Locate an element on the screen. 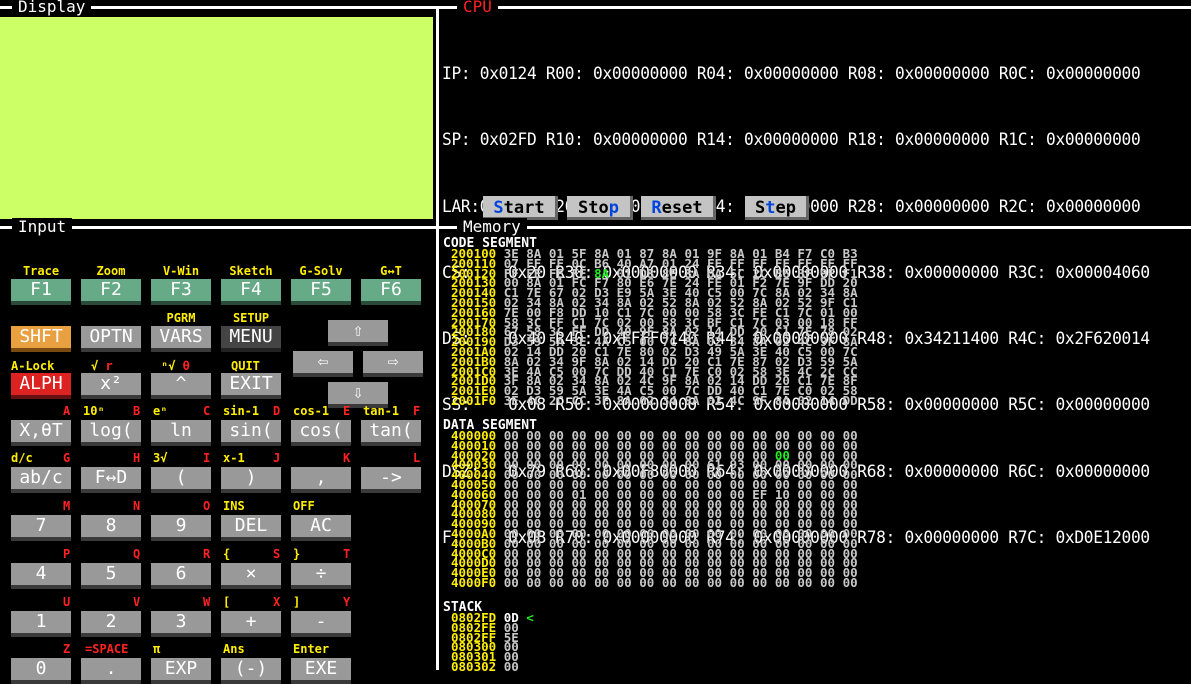  key-exe-label: EXE is located at coordinates (321, 668).